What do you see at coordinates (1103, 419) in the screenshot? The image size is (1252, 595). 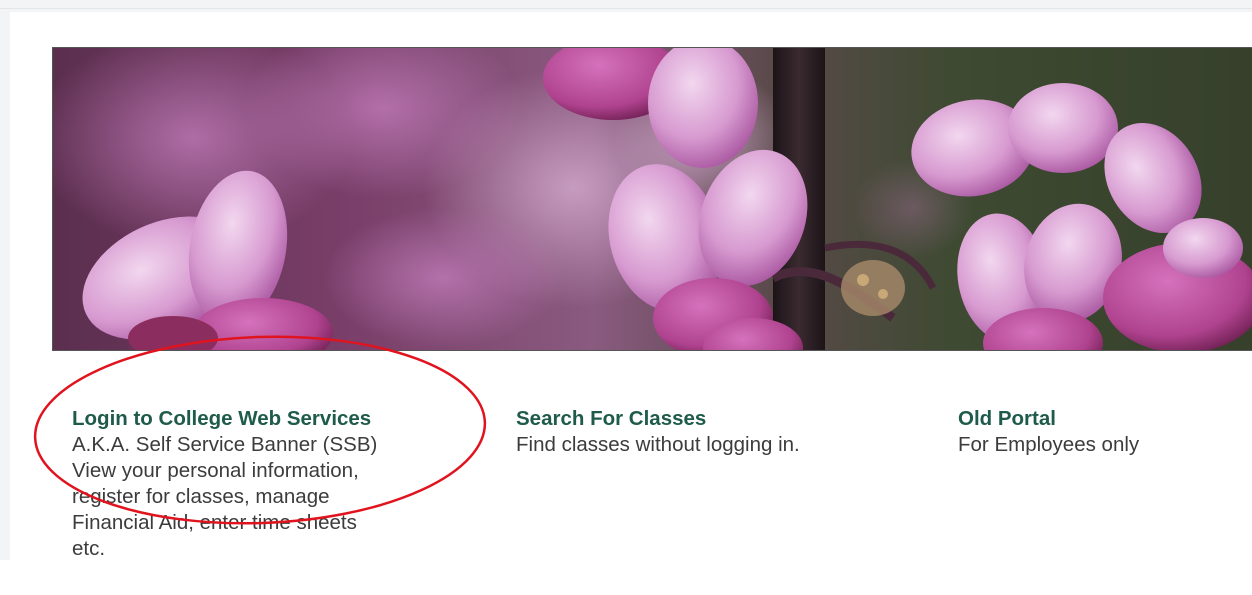 I see `old-portal-link: Old Portal` at bounding box center [1103, 419].